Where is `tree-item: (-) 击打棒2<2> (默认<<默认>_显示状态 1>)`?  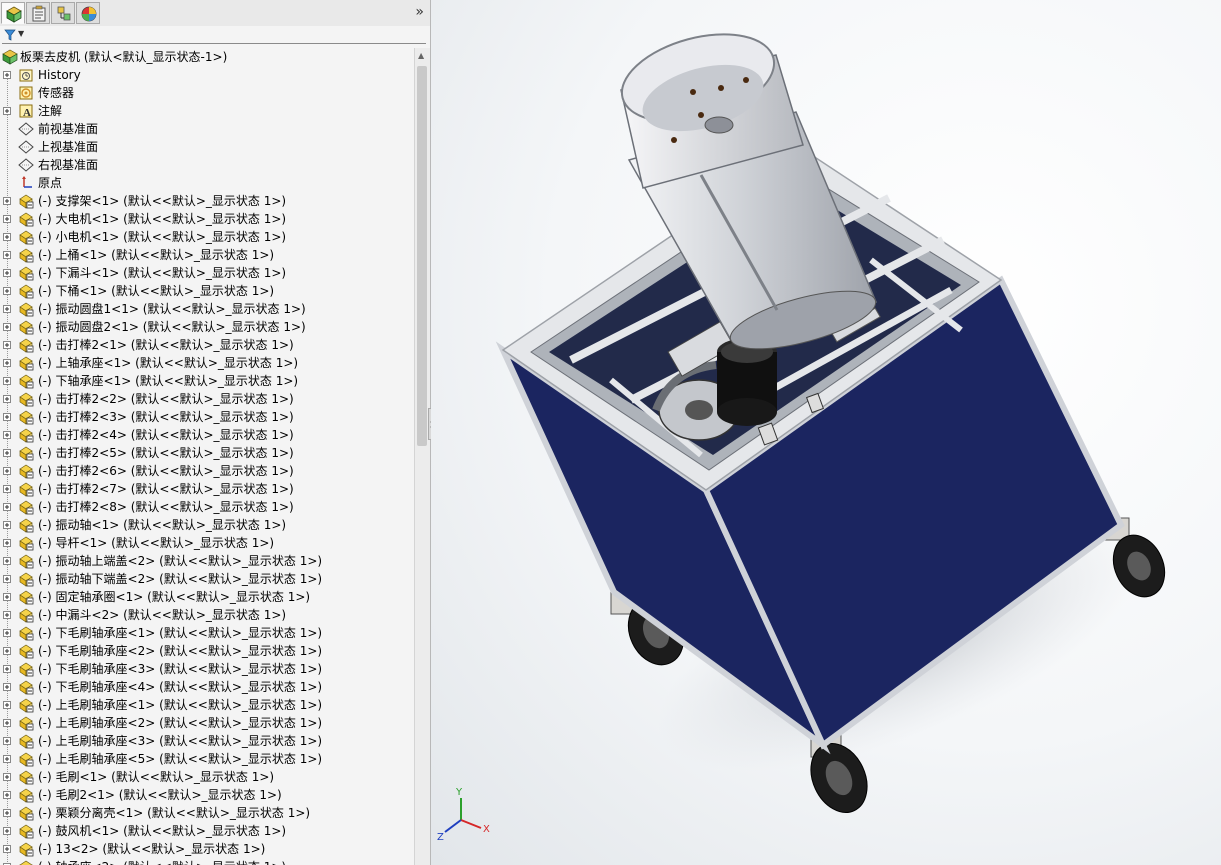 tree-item: (-) 击打棒2<2> (默认<<默认>_显示状态 1>) is located at coordinates (207, 399).